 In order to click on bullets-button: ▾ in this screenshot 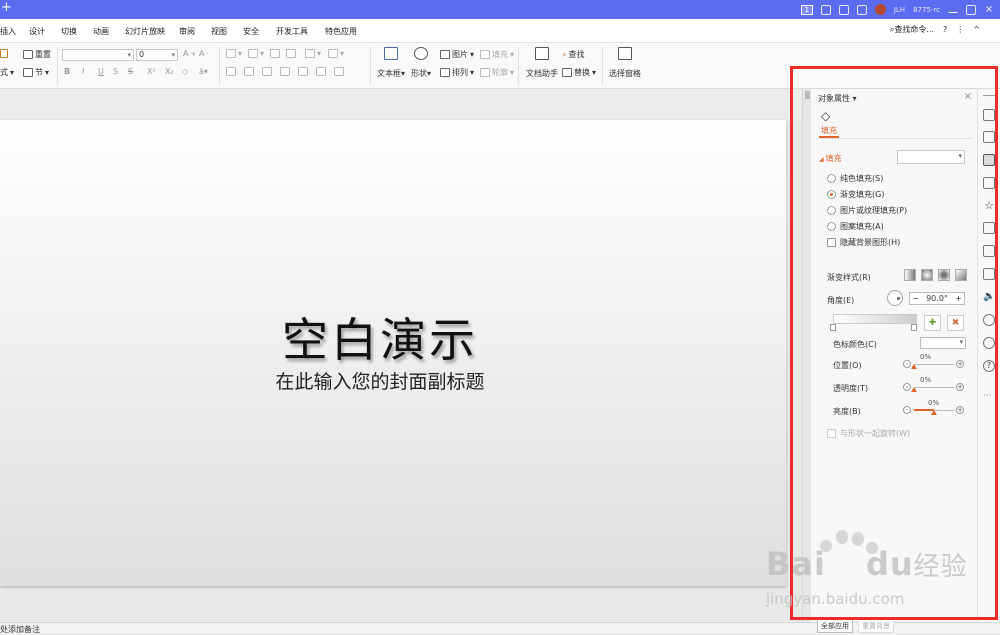, I will do `click(234, 53)`.